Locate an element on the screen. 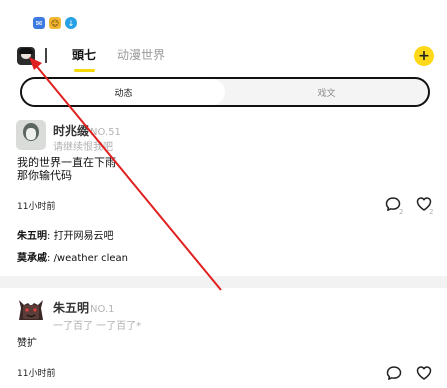 This screenshot has height=388, width=447. status-bar-icons: ✉ ☺ ↓ is located at coordinates (55, 23).